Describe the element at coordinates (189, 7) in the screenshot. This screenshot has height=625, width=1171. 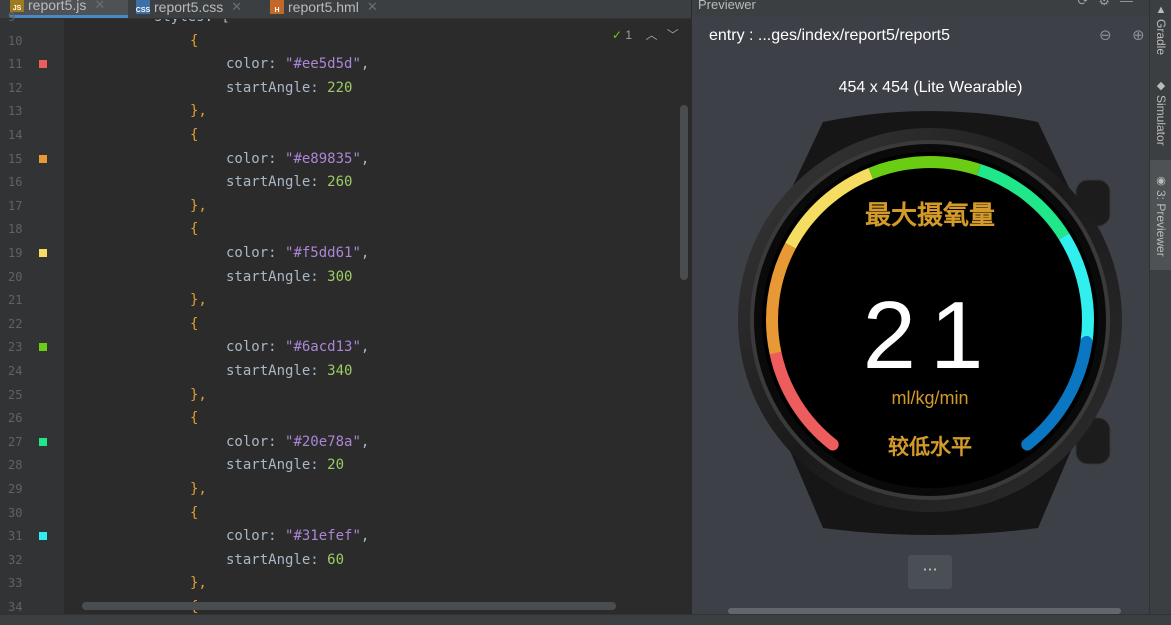
I see `tab-label: report5.css` at that location.